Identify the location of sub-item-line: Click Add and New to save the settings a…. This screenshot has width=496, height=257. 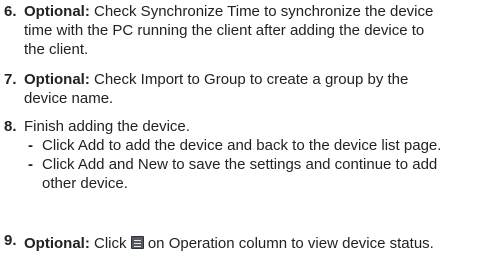
(240, 164).